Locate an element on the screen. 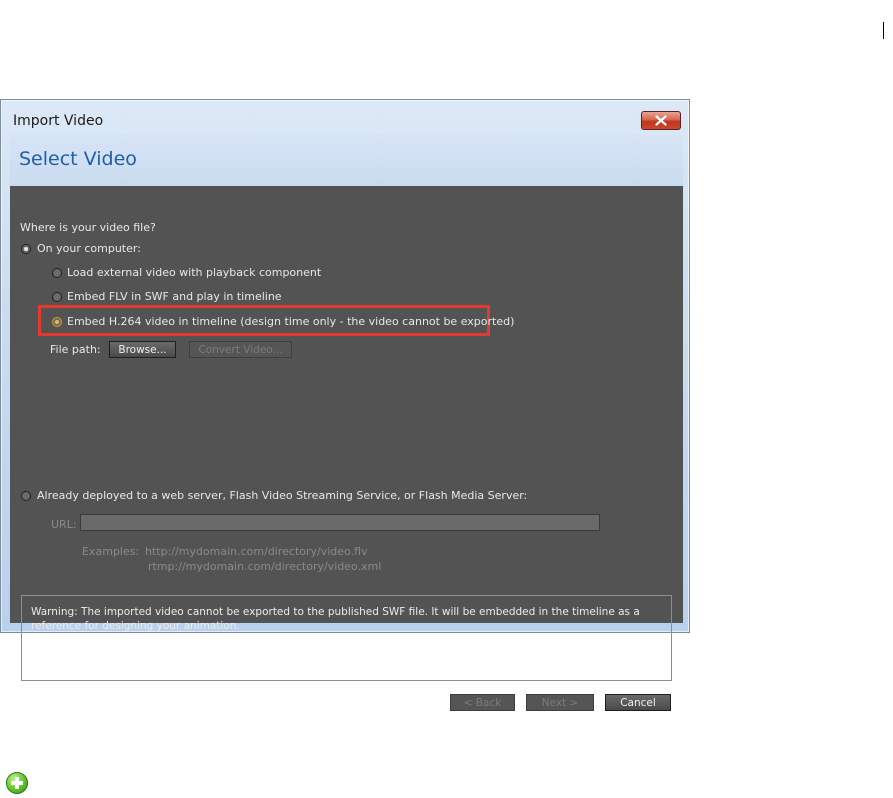  url-label: URL: is located at coordinates (64, 524).